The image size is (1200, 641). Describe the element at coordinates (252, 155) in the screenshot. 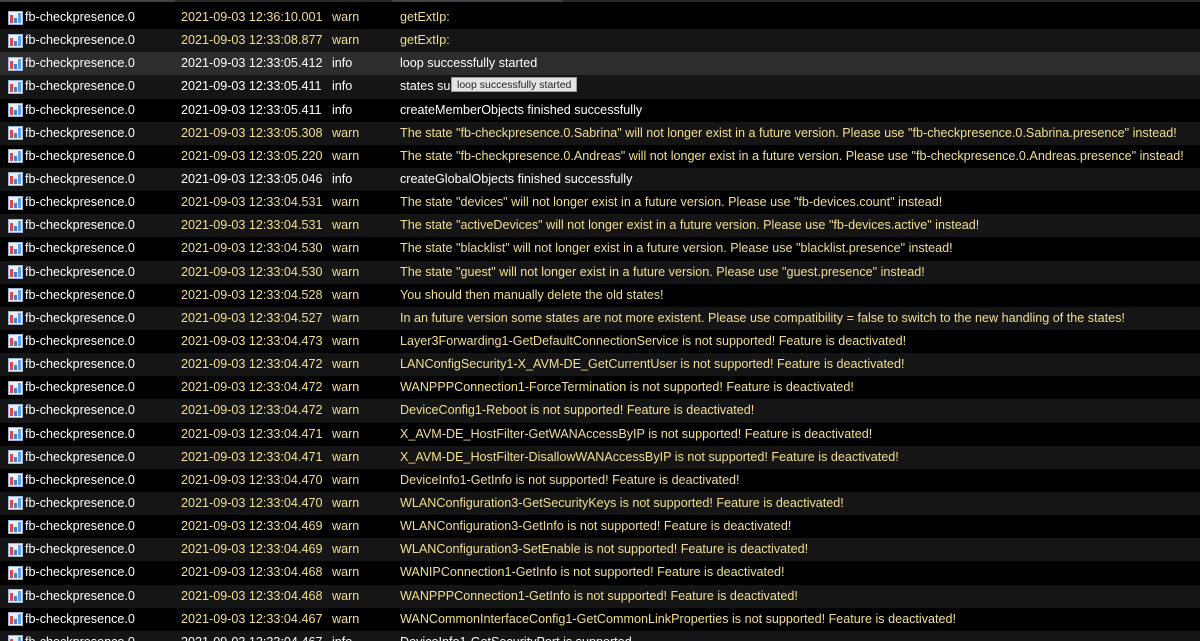

I see `log-timestamp: 2021-09-03 12:33:05.220` at that location.